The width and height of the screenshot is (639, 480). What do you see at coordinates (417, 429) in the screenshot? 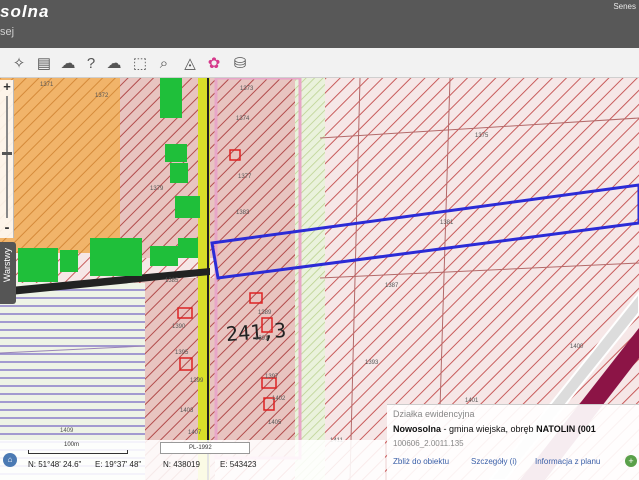
I see `municipality-name: Nowosolna` at bounding box center [417, 429].